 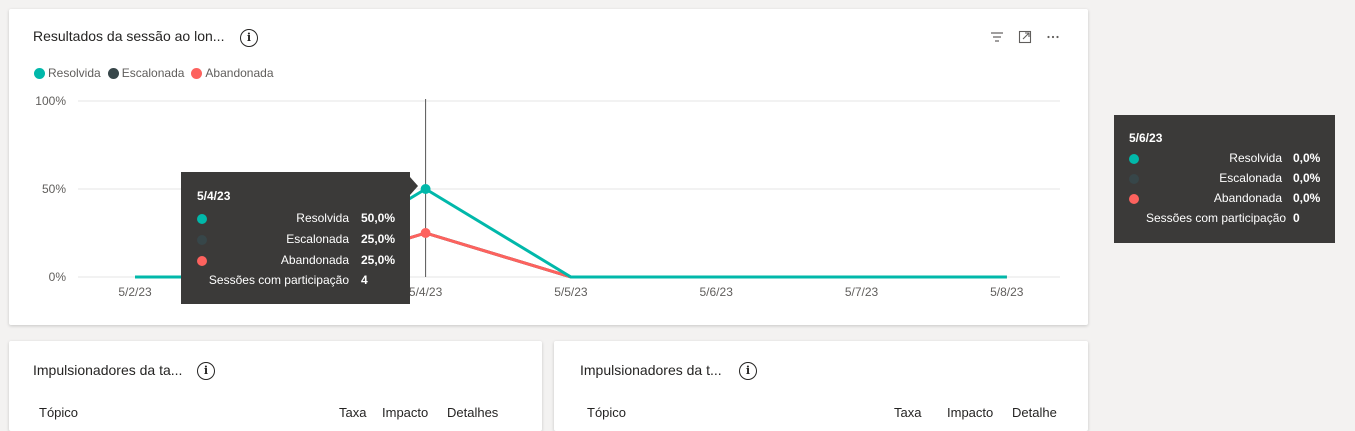 I want to click on x-tick-label: 5/8/23, so click(x=1007, y=292).